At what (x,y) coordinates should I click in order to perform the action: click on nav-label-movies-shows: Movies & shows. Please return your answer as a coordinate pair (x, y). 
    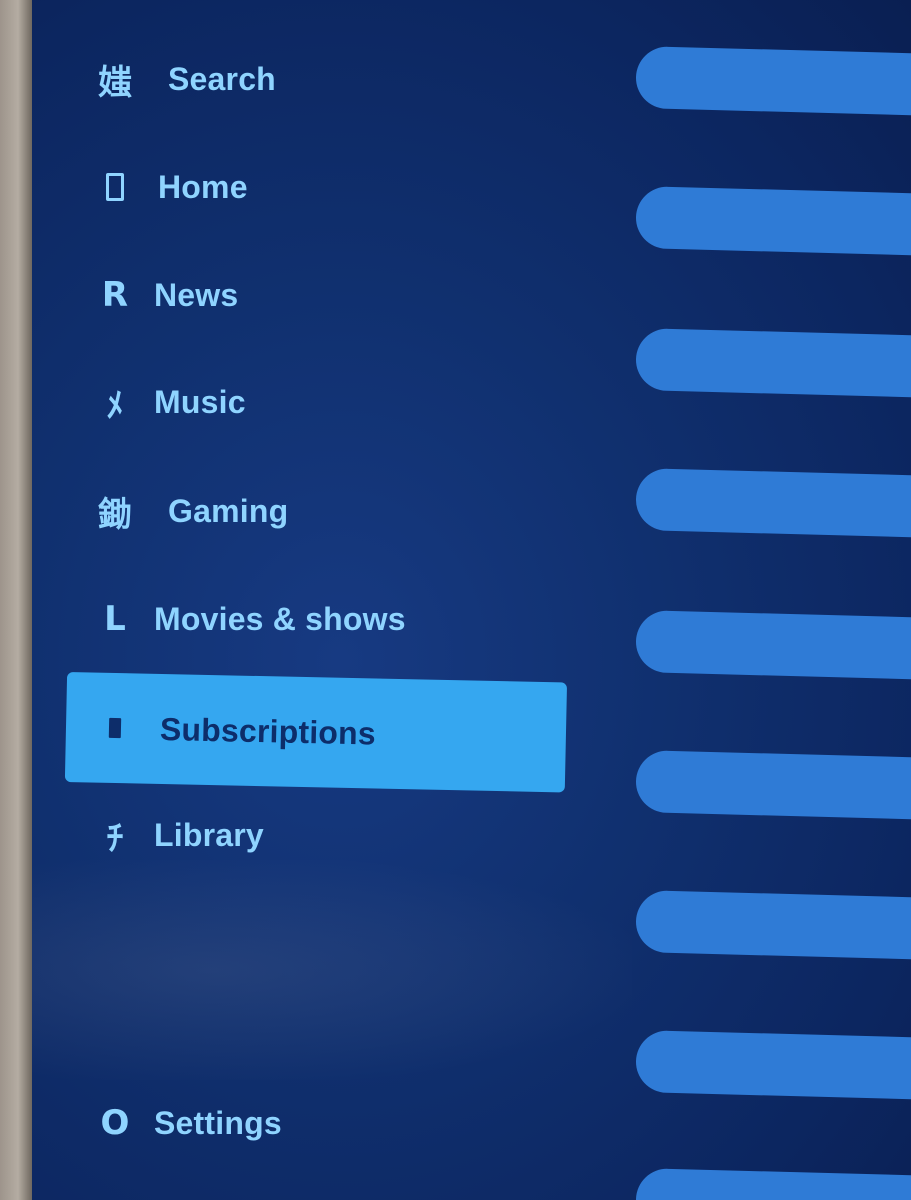
    Looking at the image, I should click on (280, 618).